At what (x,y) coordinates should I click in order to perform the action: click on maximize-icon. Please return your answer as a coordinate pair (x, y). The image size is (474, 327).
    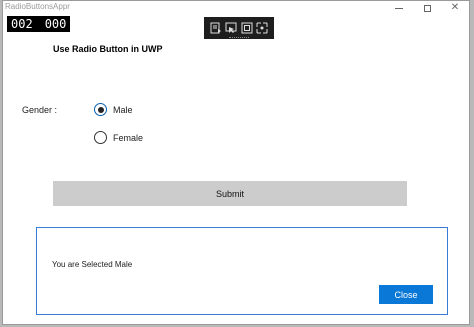
    Looking at the image, I should click on (427, 8).